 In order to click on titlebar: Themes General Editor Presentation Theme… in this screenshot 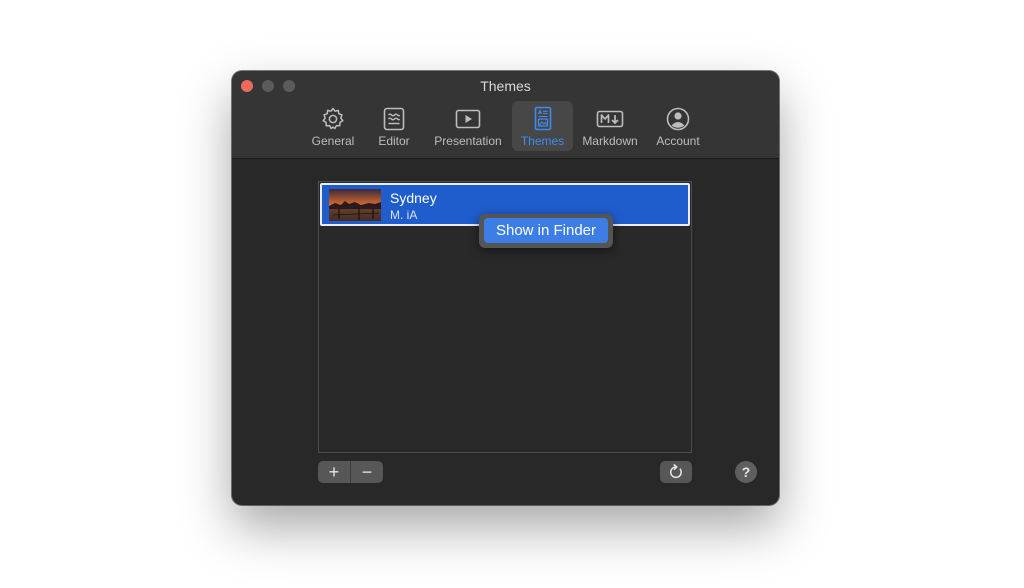, I will do `click(505, 115)`.